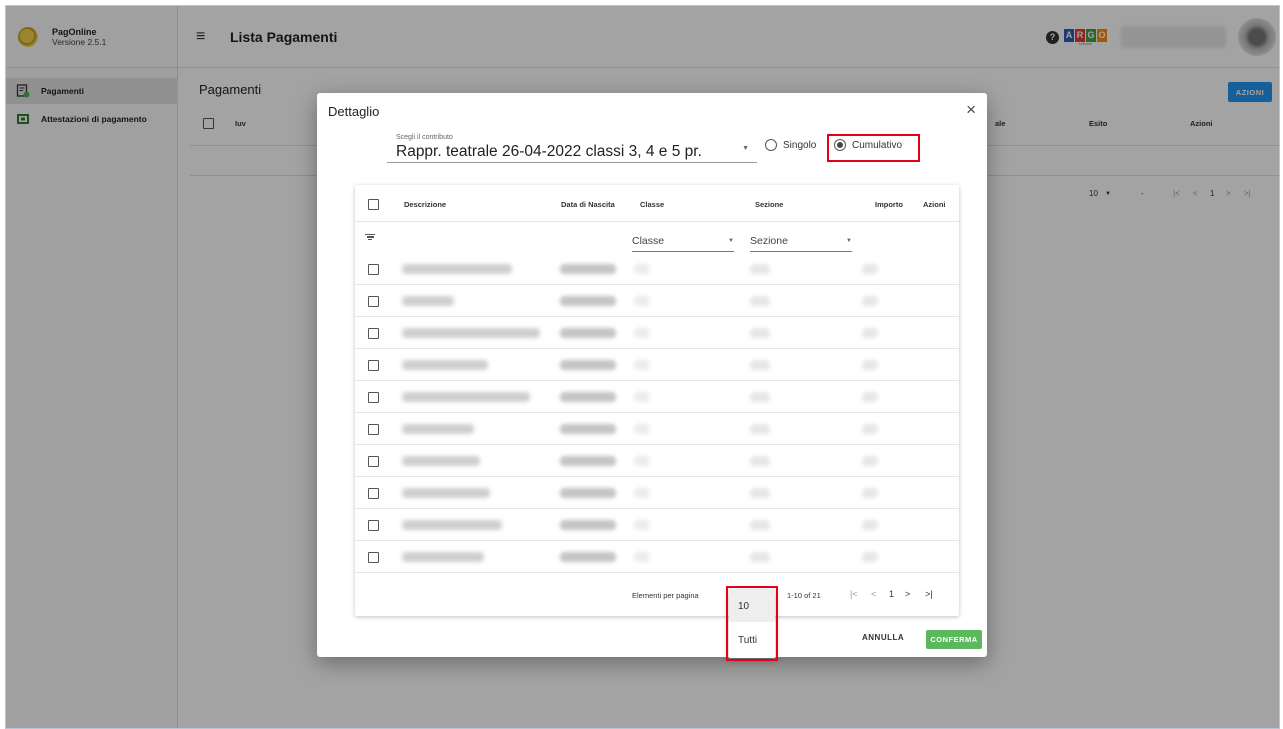  What do you see at coordinates (769, 241) in the screenshot?
I see `sezione-filter-label: Sezione` at bounding box center [769, 241].